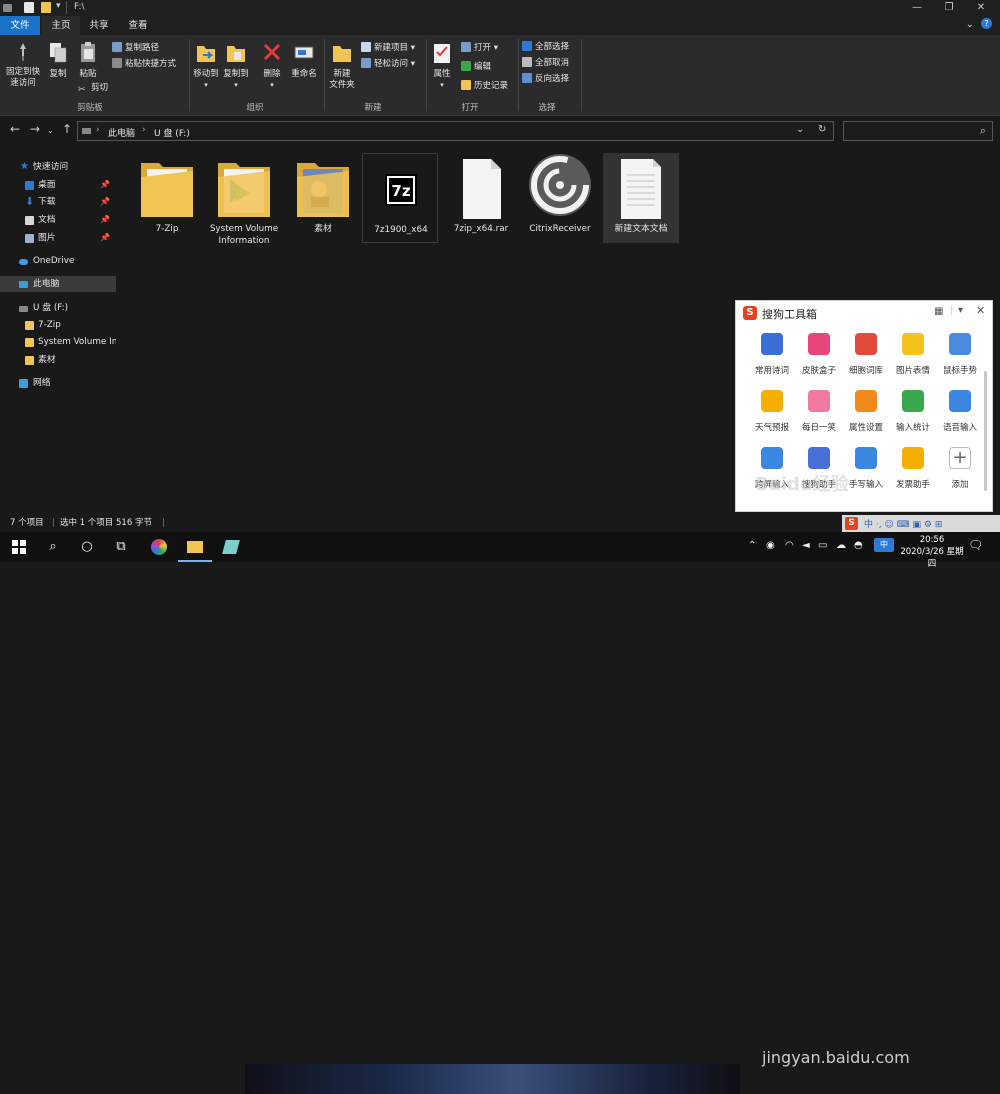 The height and width of the screenshot is (1094, 1000). I want to click on nav-downloads: ⬇ 下载 📌, so click(58, 202).